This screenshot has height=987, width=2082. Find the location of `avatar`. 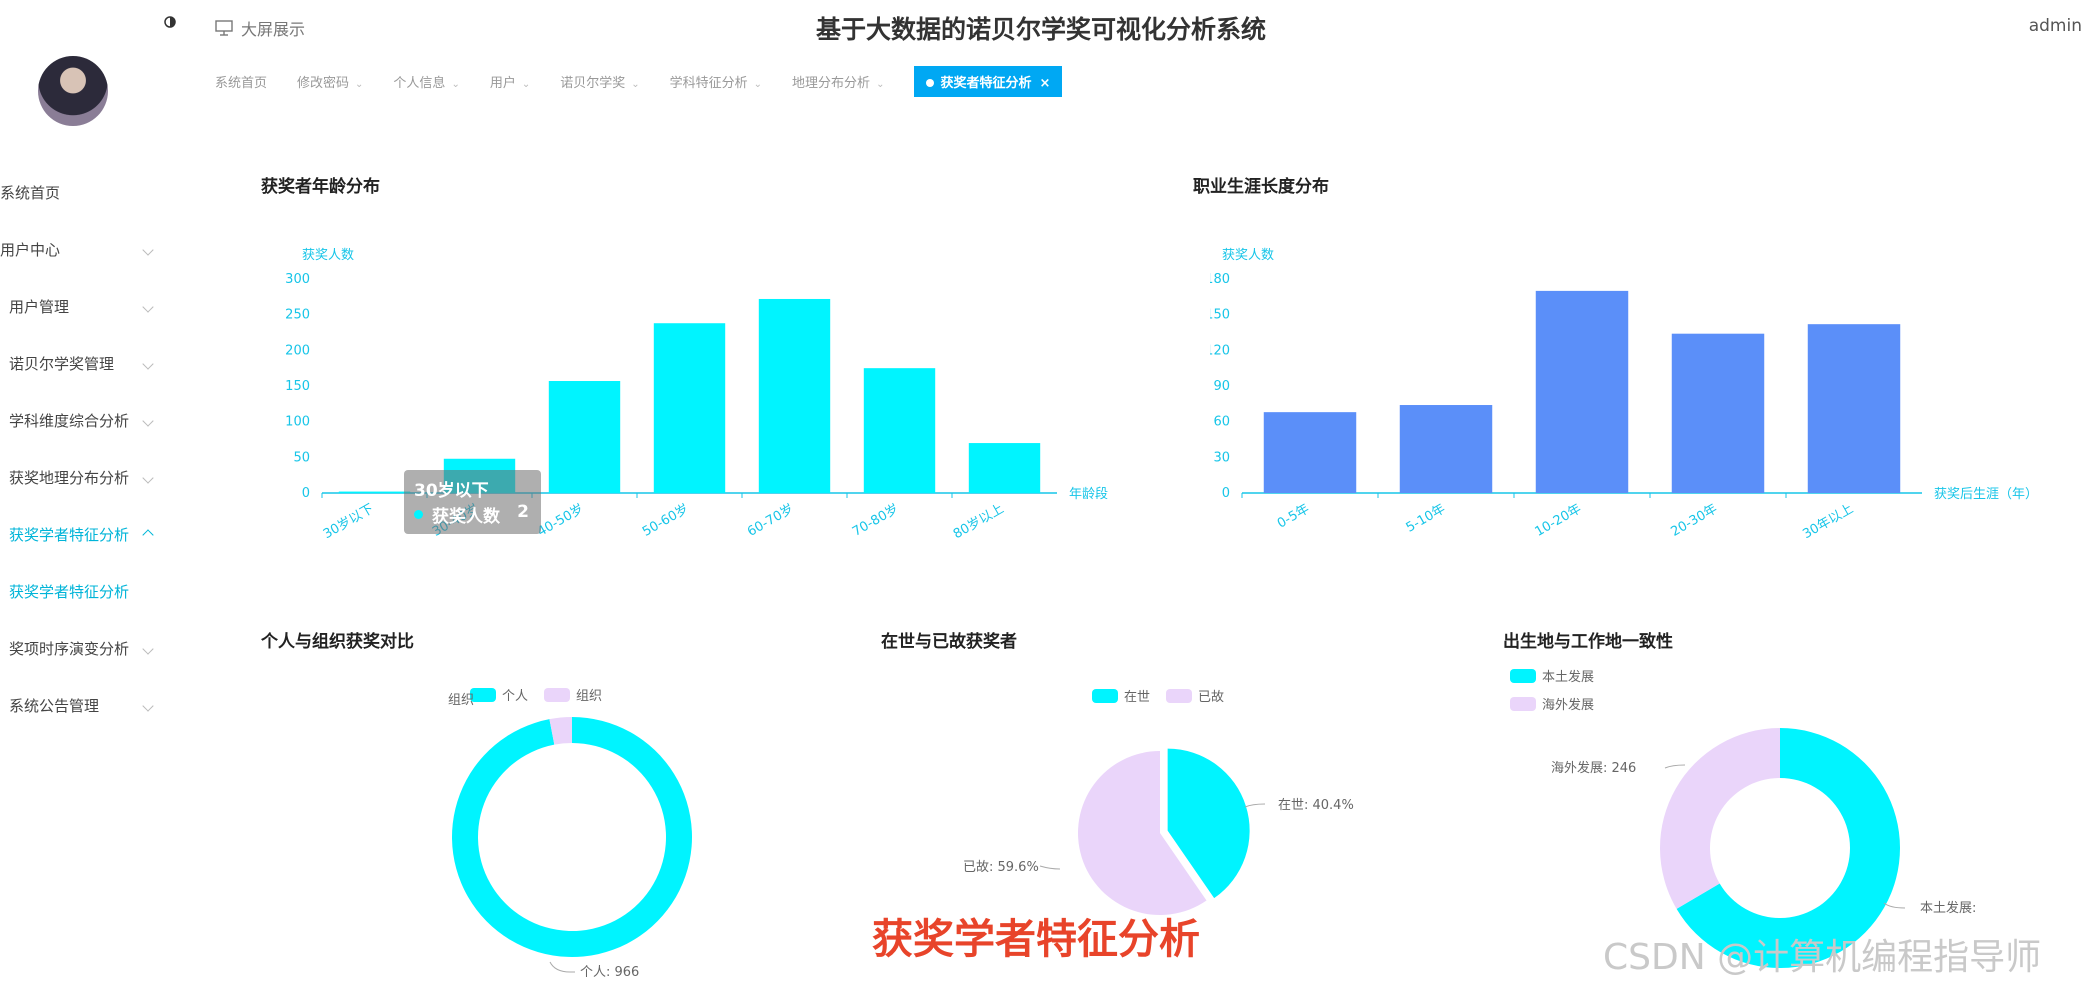

avatar is located at coordinates (73, 91).